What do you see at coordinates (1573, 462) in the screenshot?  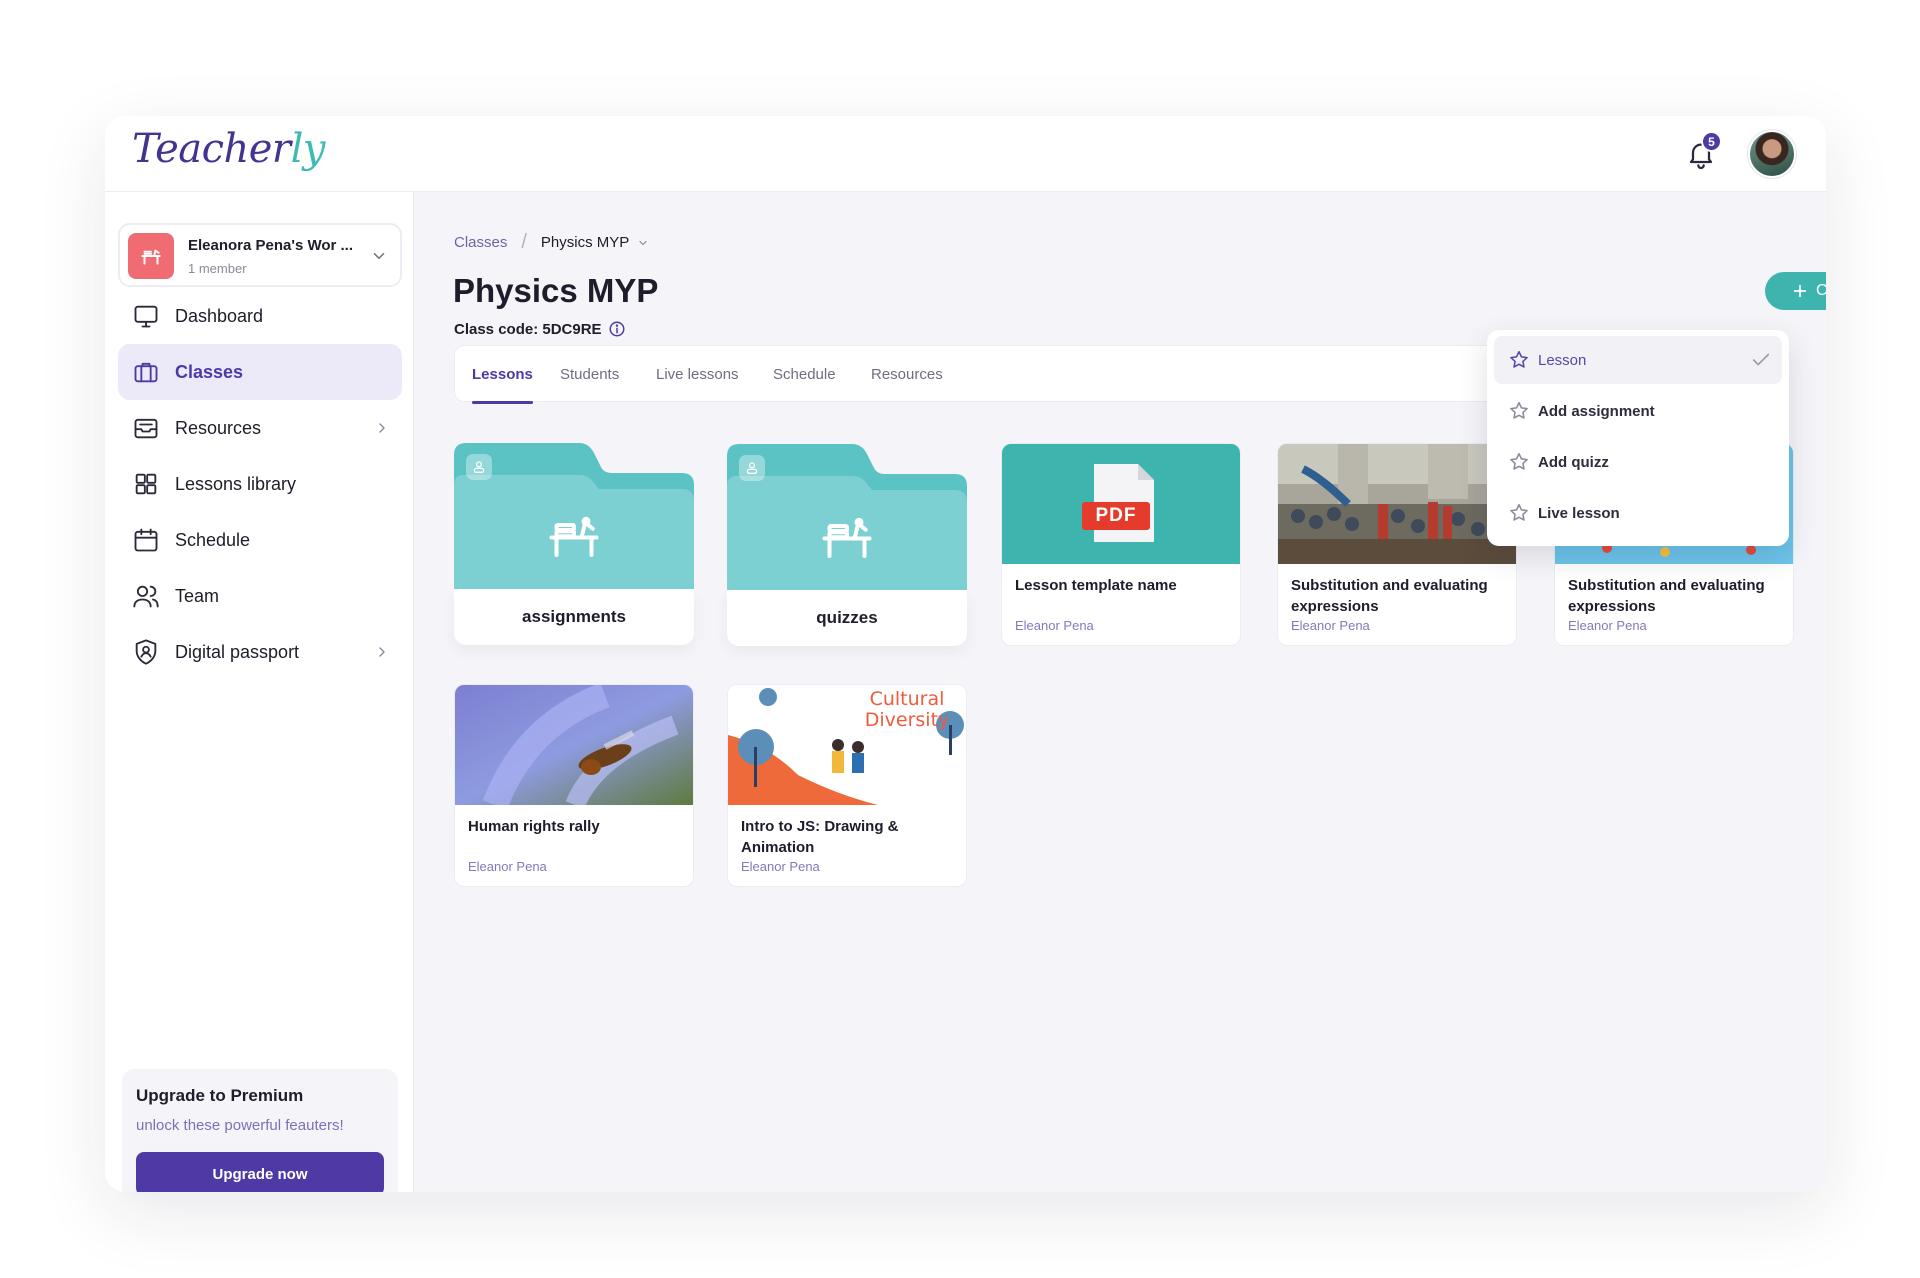 I see `menu-item-label: Add quizz` at bounding box center [1573, 462].